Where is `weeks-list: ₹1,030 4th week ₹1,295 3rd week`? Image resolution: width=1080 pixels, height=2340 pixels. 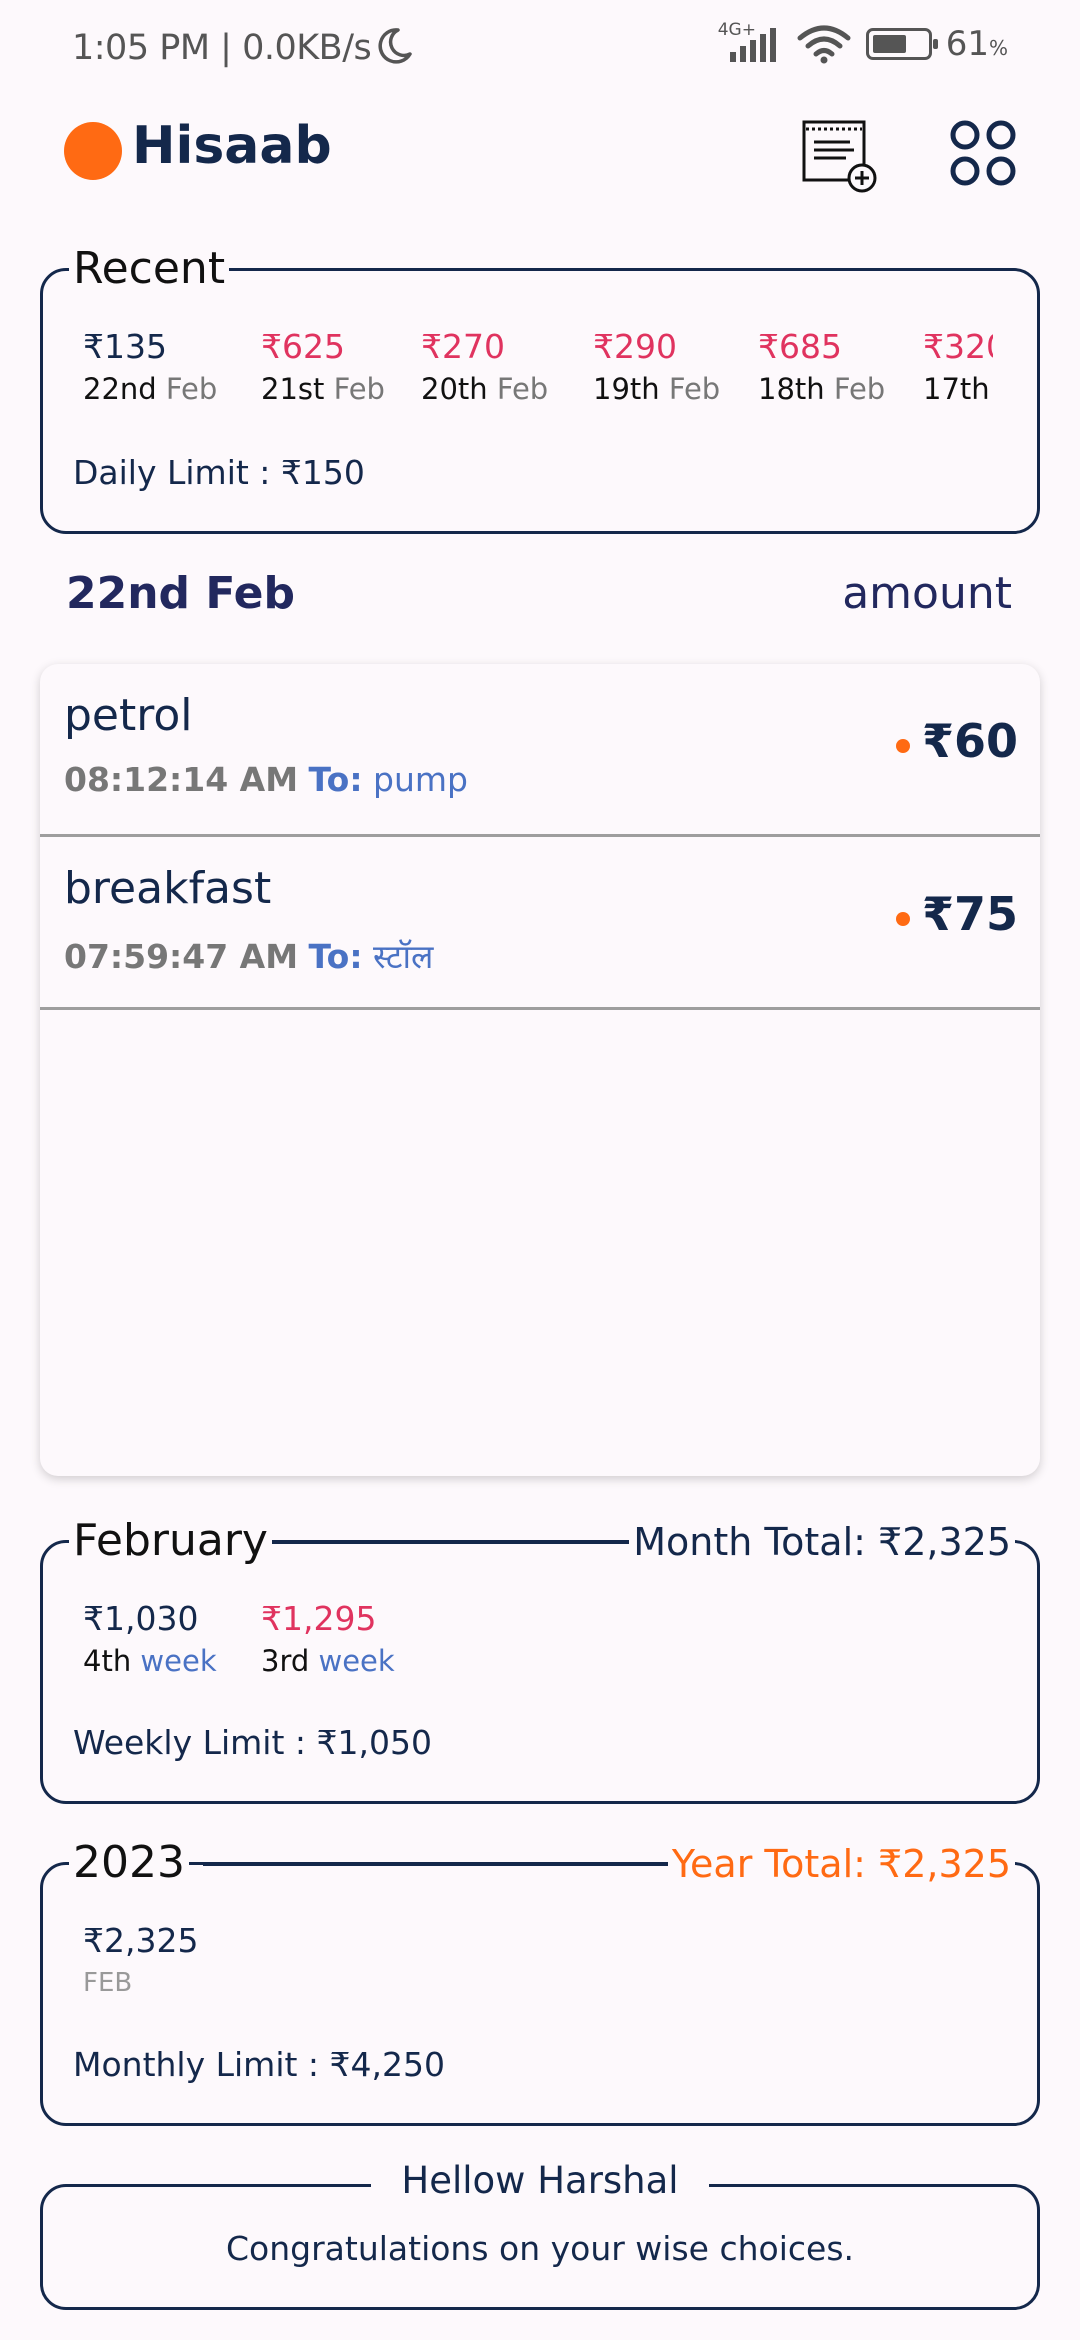 weeks-list: ₹1,030 4th week ₹1,295 3rd week is located at coordinates (261, 1639).